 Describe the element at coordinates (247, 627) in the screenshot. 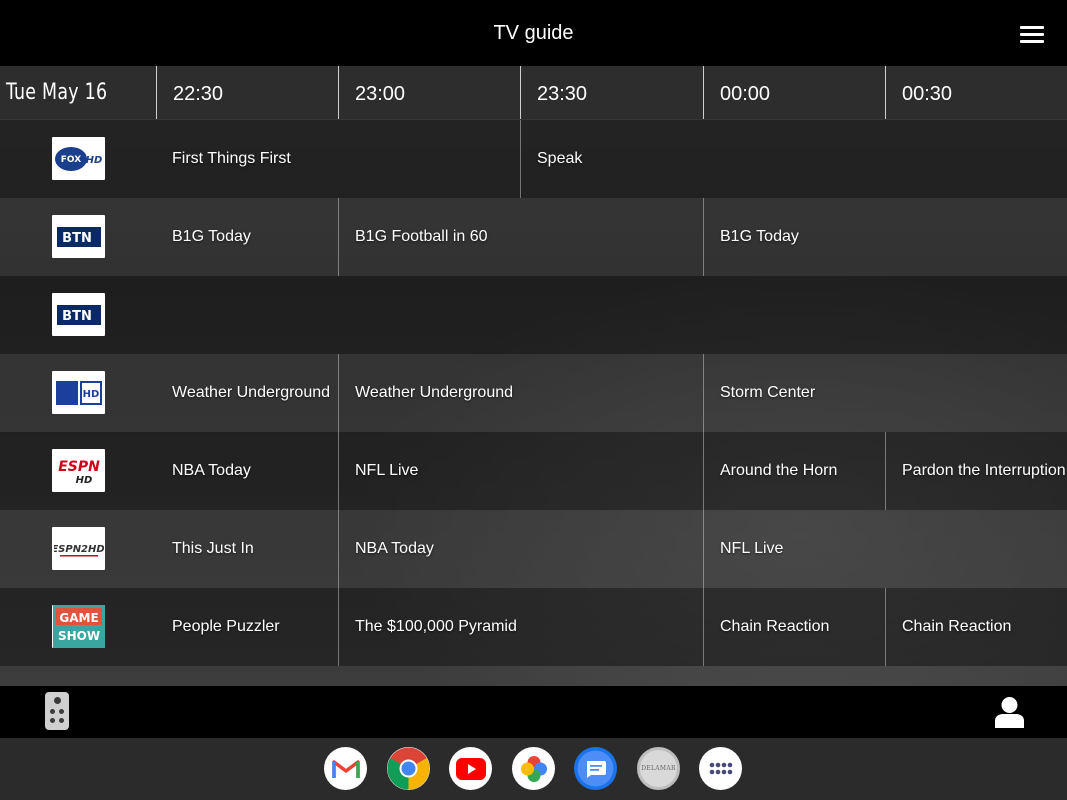

I see `program-cell: People Puzzler` at that location.